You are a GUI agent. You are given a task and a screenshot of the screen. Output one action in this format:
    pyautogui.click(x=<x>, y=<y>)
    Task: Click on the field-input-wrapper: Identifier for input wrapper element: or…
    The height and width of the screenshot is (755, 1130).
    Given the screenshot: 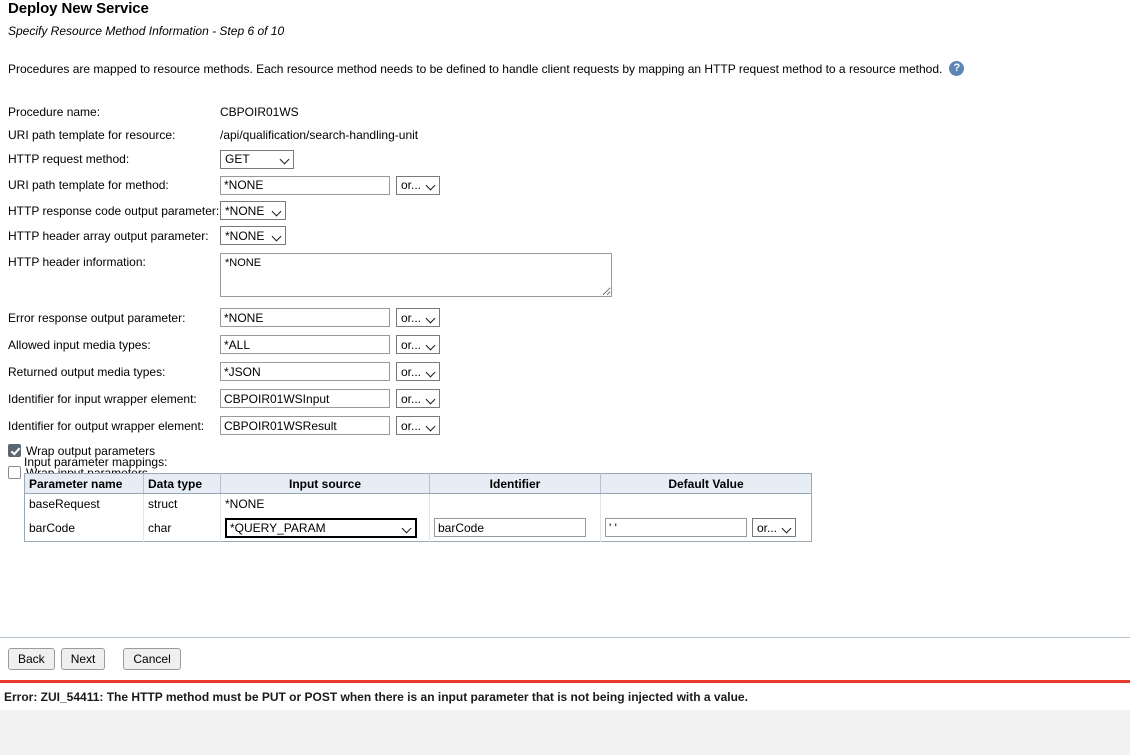 What is the action you would take?
    pyautogui.click(x=310, y=398)
    